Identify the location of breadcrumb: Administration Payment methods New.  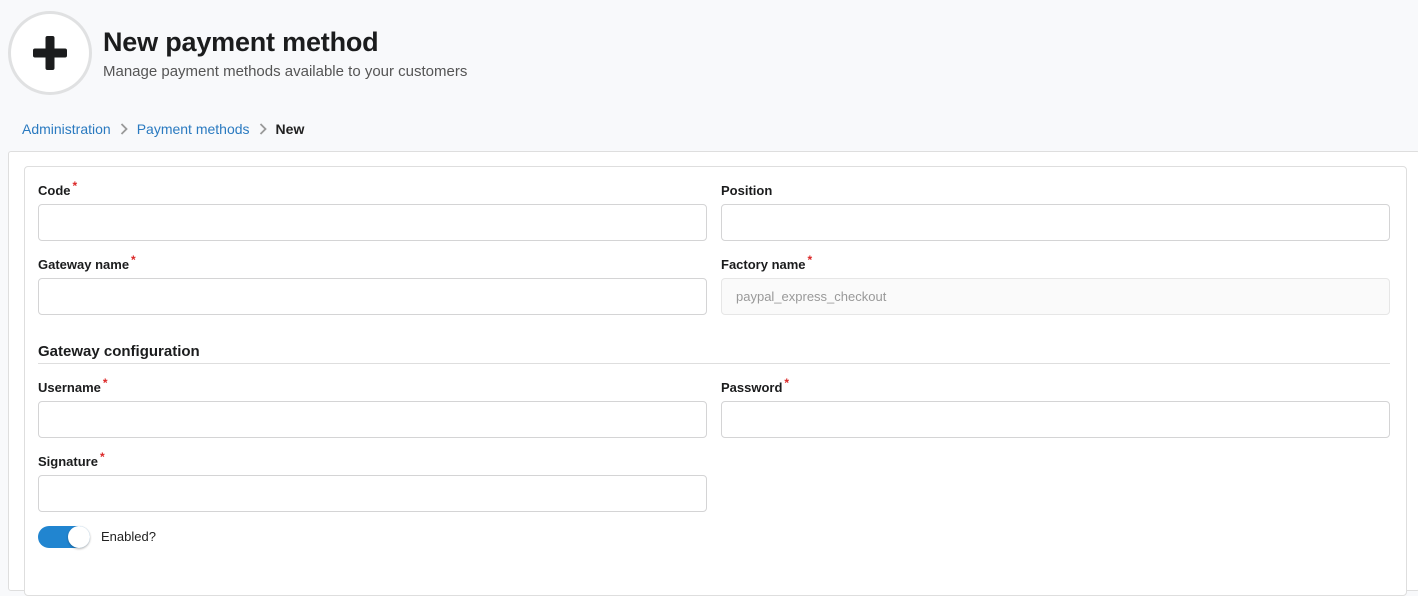
(163, 129).